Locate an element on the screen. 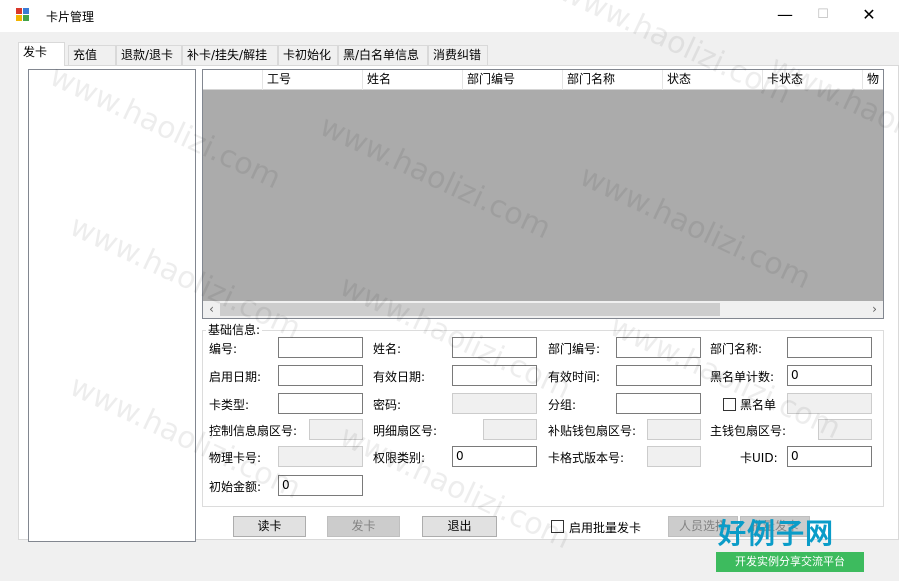 The image size is (899, 581). tab-blackwhite-list: 黑/白名单信息 is located at coordinates (383, 55).